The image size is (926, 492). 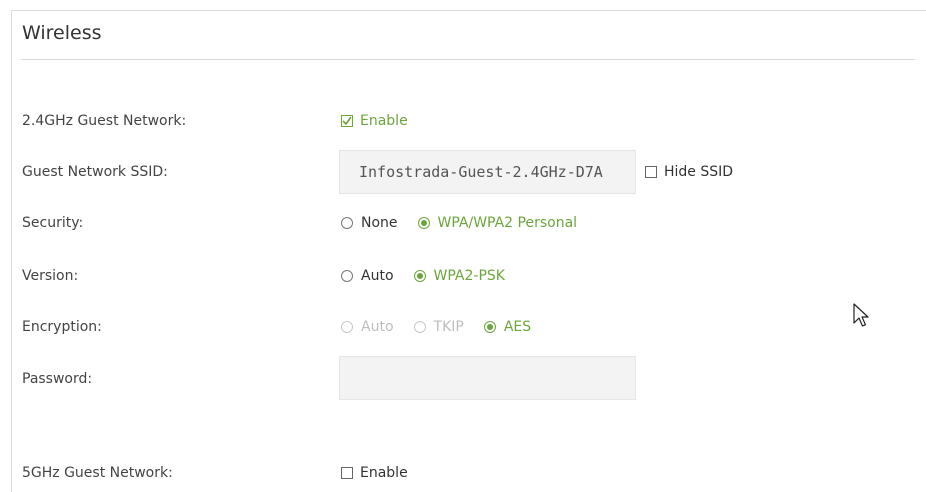 What do you see at coordinates (62, 327) in the screenshot?
I see `encryption-label: Encryption:` at bounding box center [62, 327].